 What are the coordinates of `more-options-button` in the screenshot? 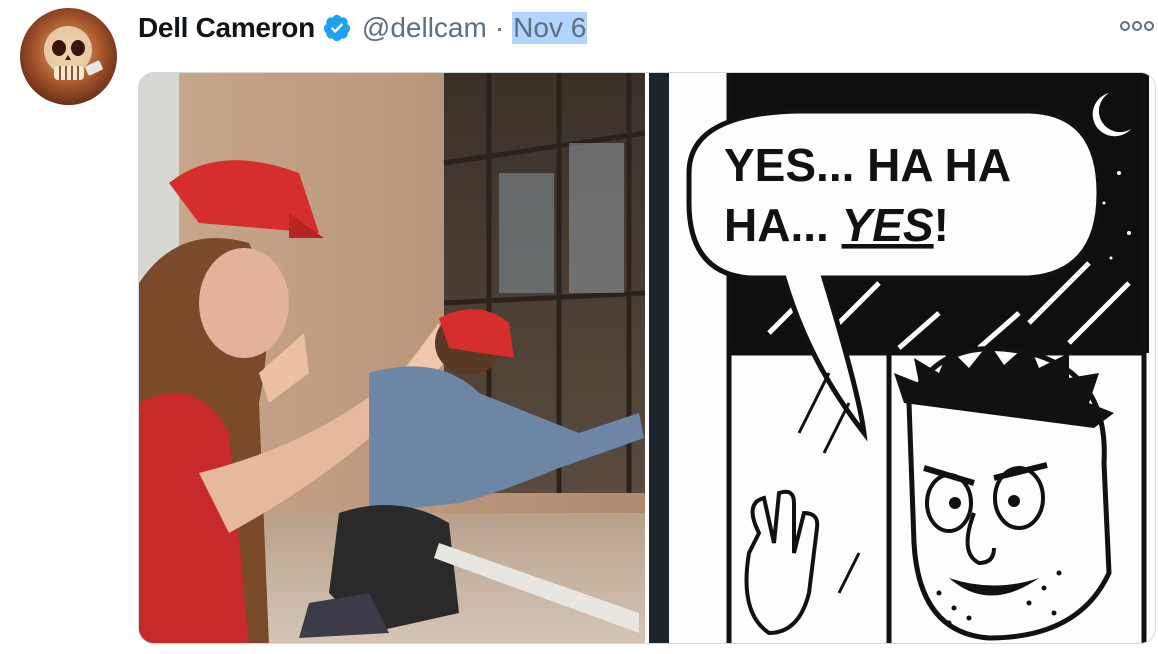 It's located at (1137, 26).